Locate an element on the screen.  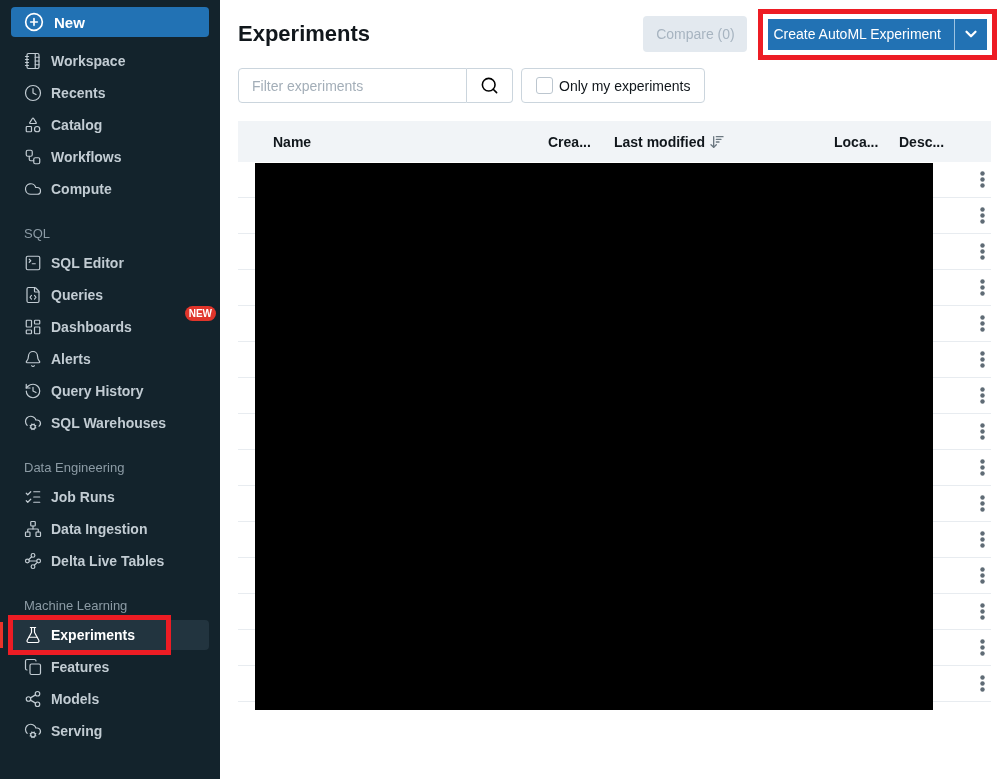
dropdown-button is located at coordinates (970, 34).